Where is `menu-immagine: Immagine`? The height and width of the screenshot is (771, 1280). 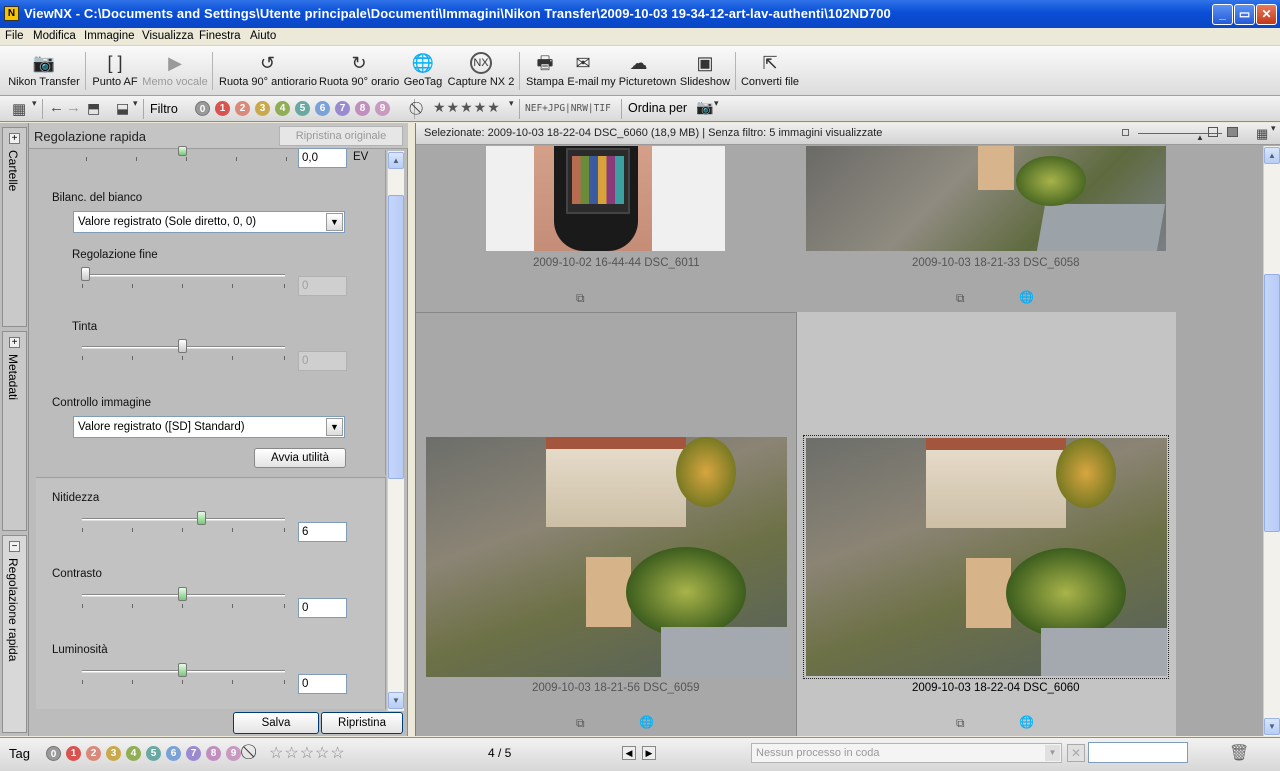 menu-immagine: Immagine is located at coordinates (109, 36).